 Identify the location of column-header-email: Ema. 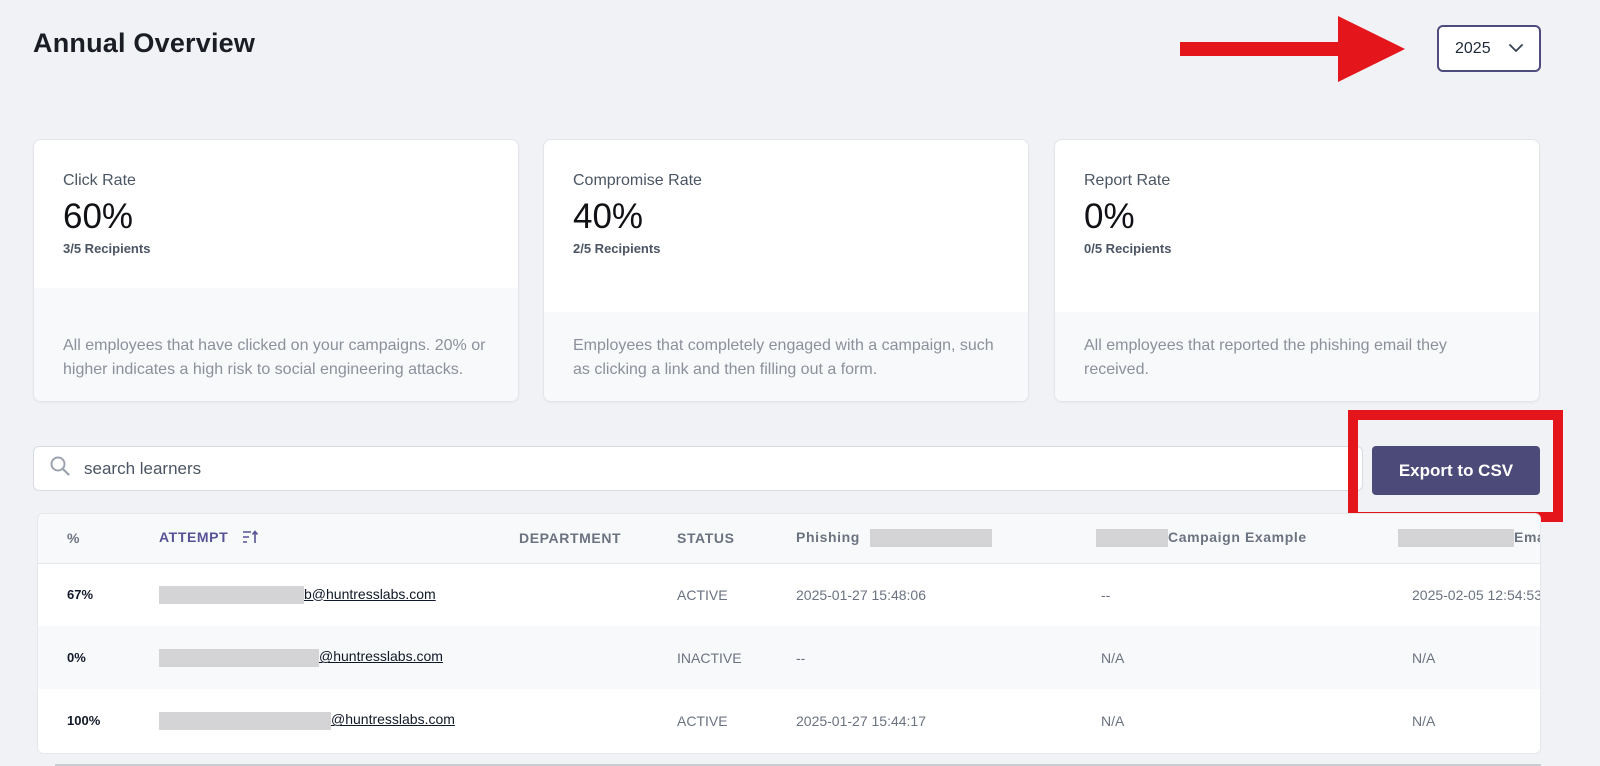
(1469, 538).